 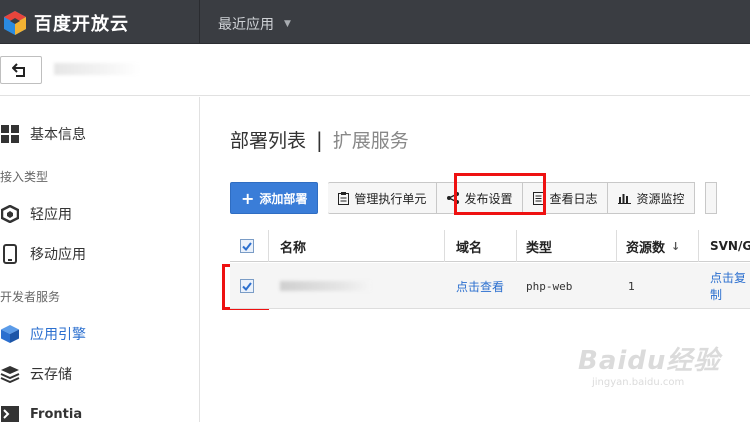 What do you see at coordinates (730, 246) in the screenshot?
I see `column-repo: SVN/G` at bounding box center [730, 246].